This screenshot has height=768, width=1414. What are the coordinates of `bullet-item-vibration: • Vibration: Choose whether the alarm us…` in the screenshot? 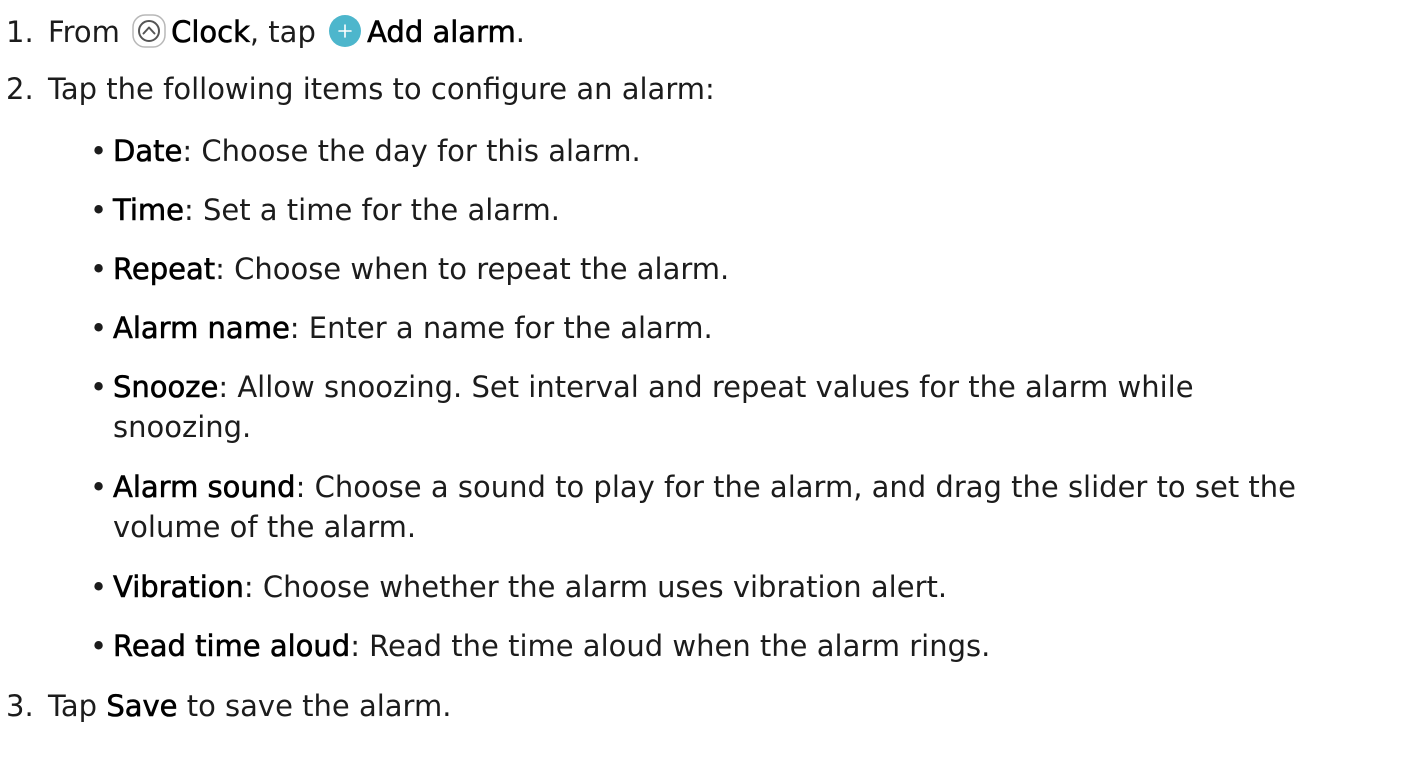 It's located at (745, 587).